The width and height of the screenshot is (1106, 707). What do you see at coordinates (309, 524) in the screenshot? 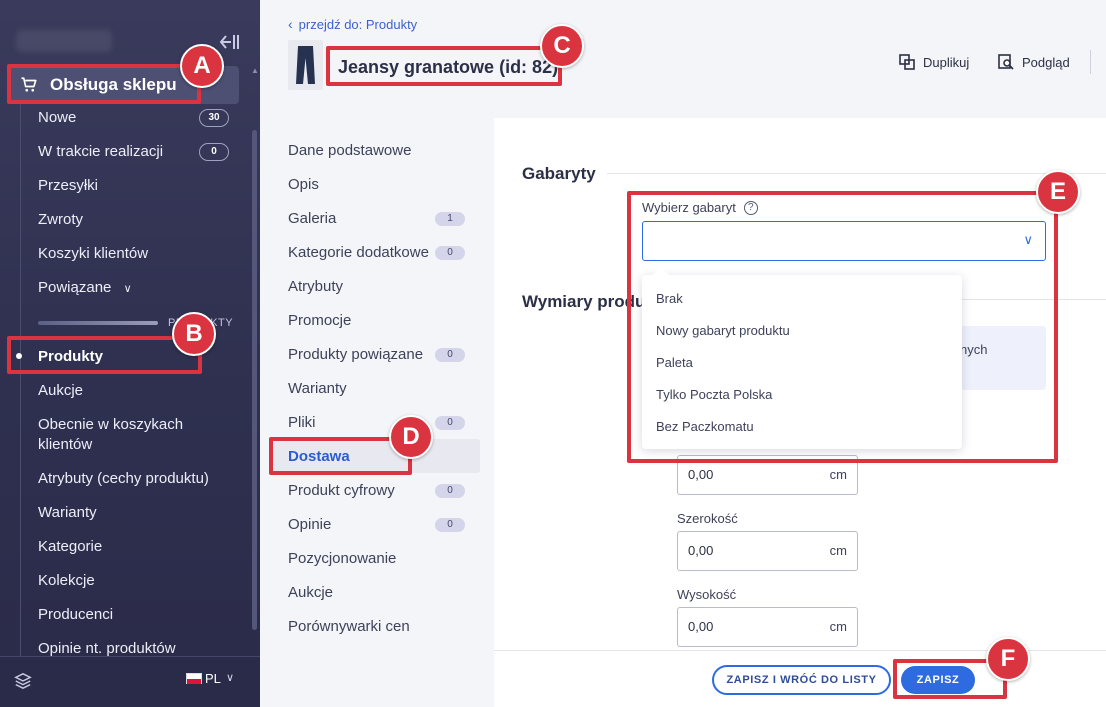
I see `tab-reviews: Opinie` at bounding box center [309, 524].